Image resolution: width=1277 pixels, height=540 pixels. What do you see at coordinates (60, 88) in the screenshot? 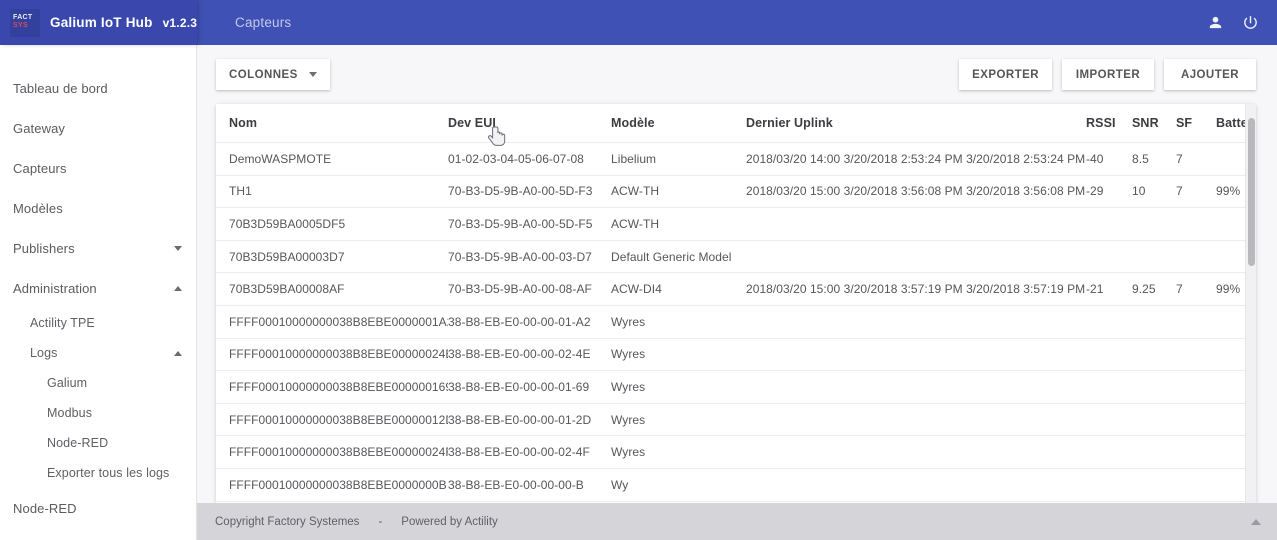
I see `sidebar-item-label: Tableau de bord` at bounding box center [60, 88].